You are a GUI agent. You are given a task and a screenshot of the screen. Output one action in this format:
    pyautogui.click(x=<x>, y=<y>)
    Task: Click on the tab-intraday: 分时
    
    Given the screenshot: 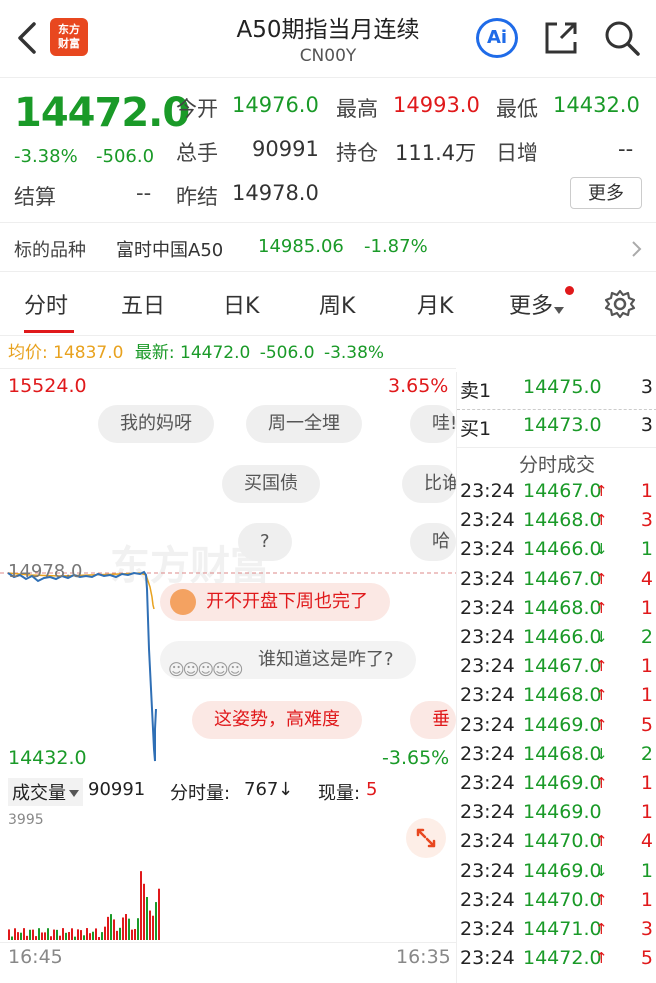 What is the action you would take?
    pyautogui.click(x=46, y=304)
    